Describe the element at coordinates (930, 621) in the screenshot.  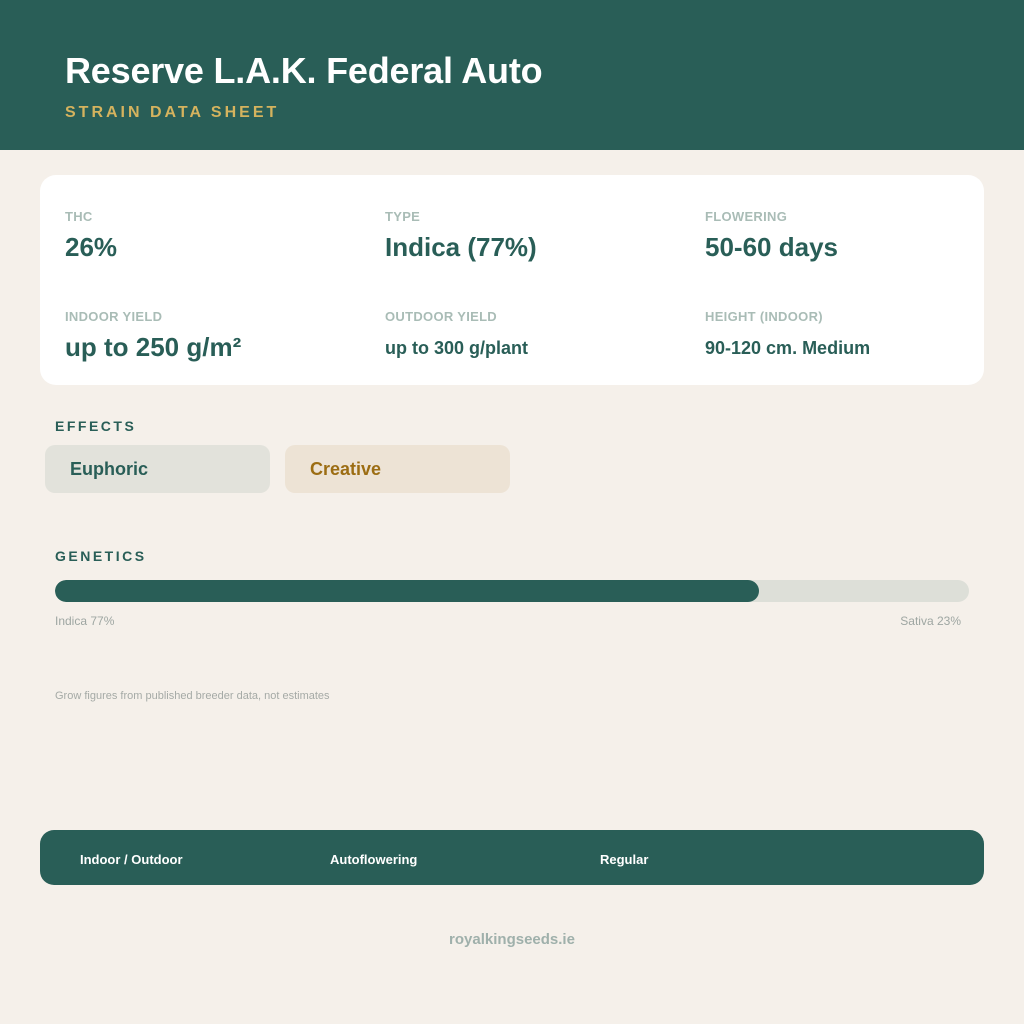
I see `genetics-sativa-label: Sativa 23%` at that location.